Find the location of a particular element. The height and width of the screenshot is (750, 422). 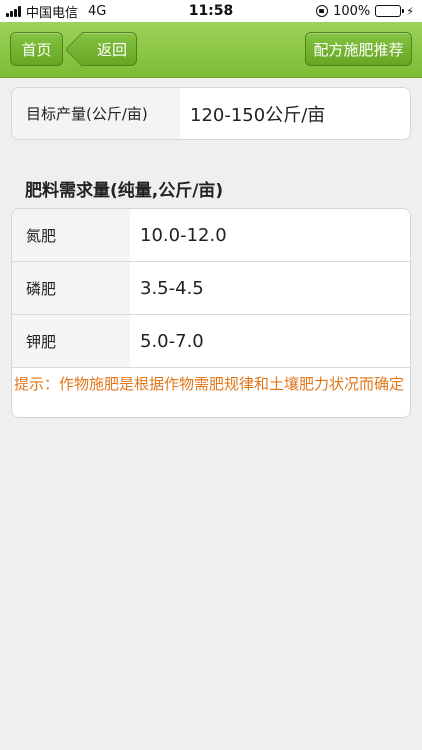

home-button-label: 首页 is located at coordinates (36, 49).